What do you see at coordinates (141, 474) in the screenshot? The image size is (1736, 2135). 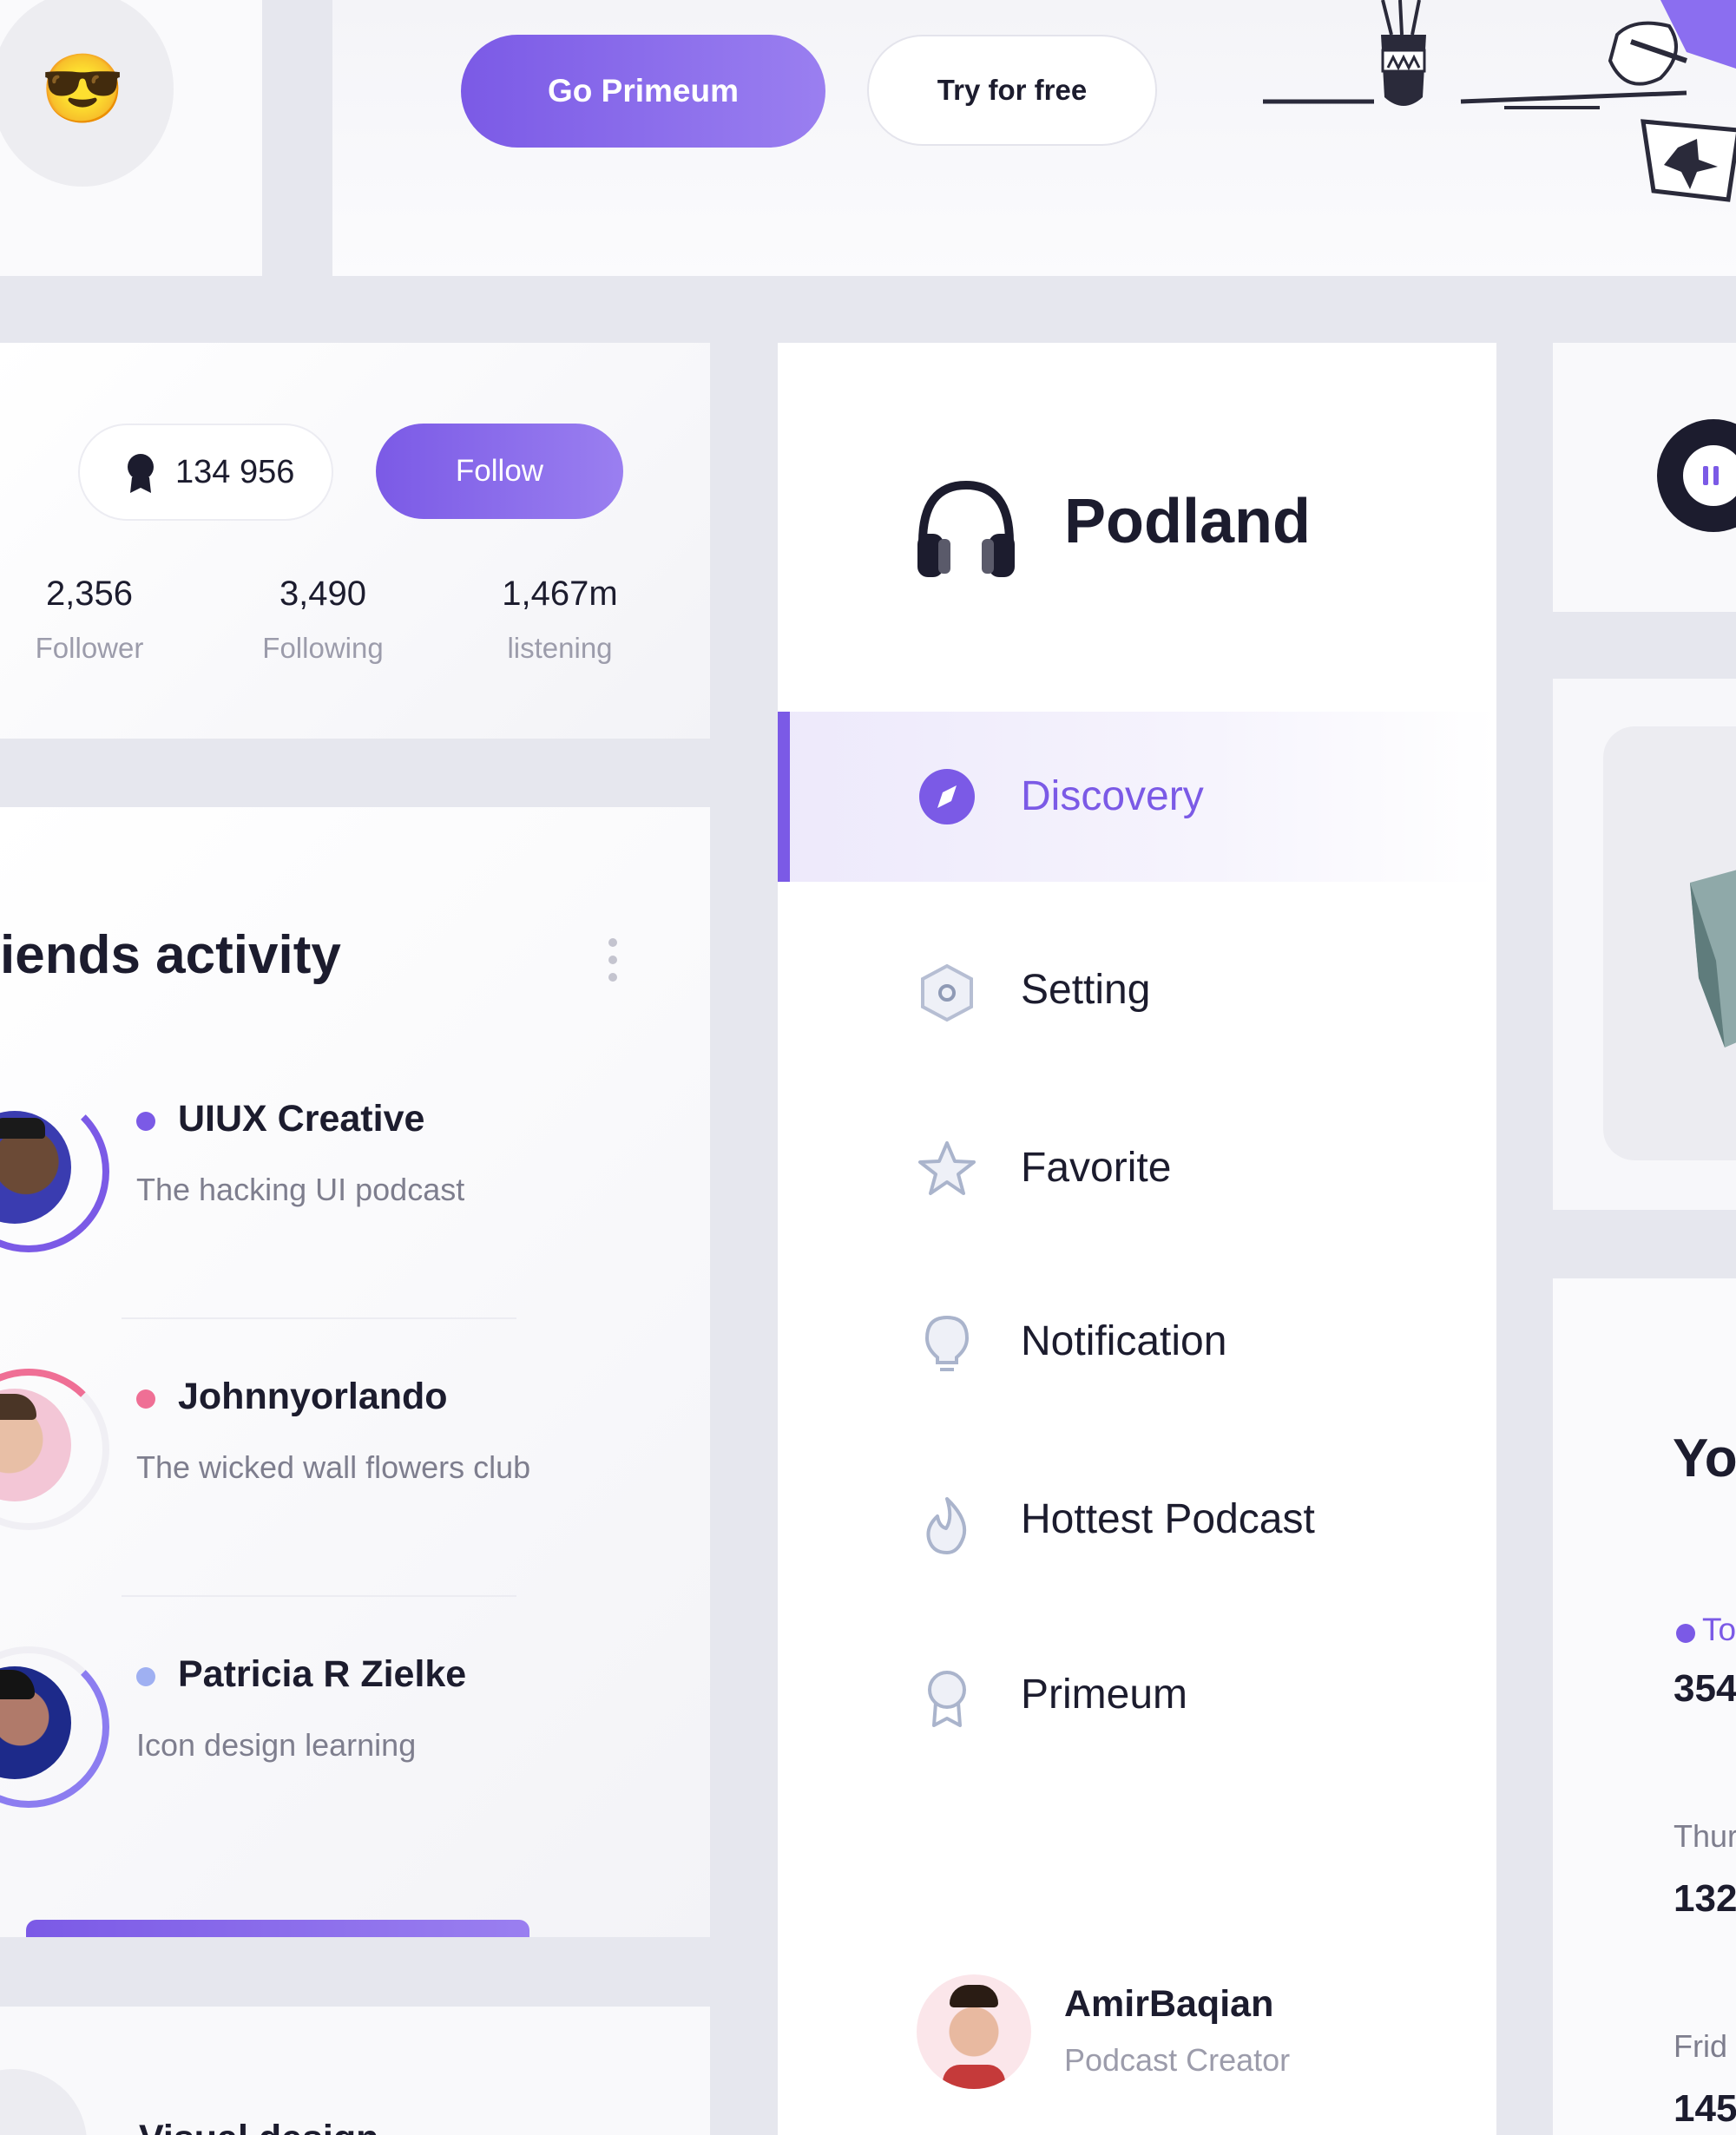 I see `award-icon` at bounding box center [141, 474].